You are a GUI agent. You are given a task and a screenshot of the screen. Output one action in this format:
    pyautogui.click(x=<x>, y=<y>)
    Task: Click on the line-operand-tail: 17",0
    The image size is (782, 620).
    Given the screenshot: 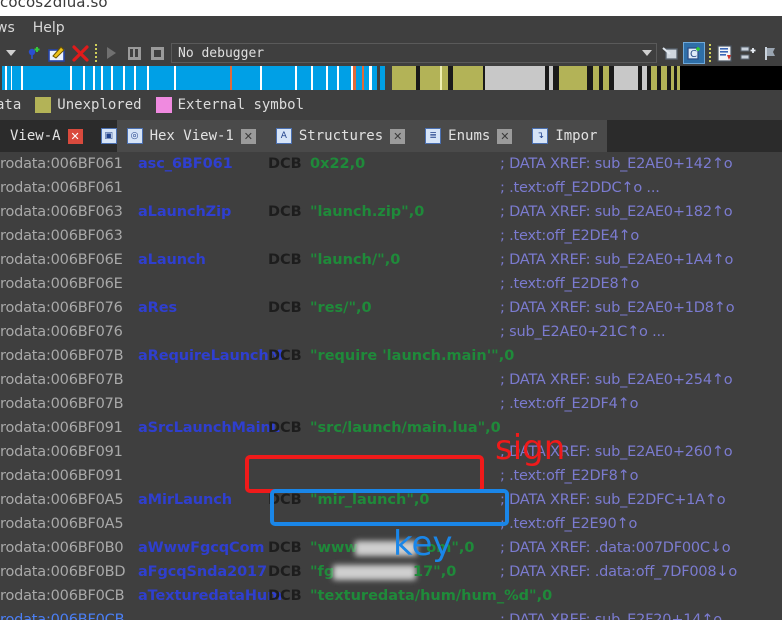 What is the action you would take?
    pyautogui.click(x=434, y=572)
    